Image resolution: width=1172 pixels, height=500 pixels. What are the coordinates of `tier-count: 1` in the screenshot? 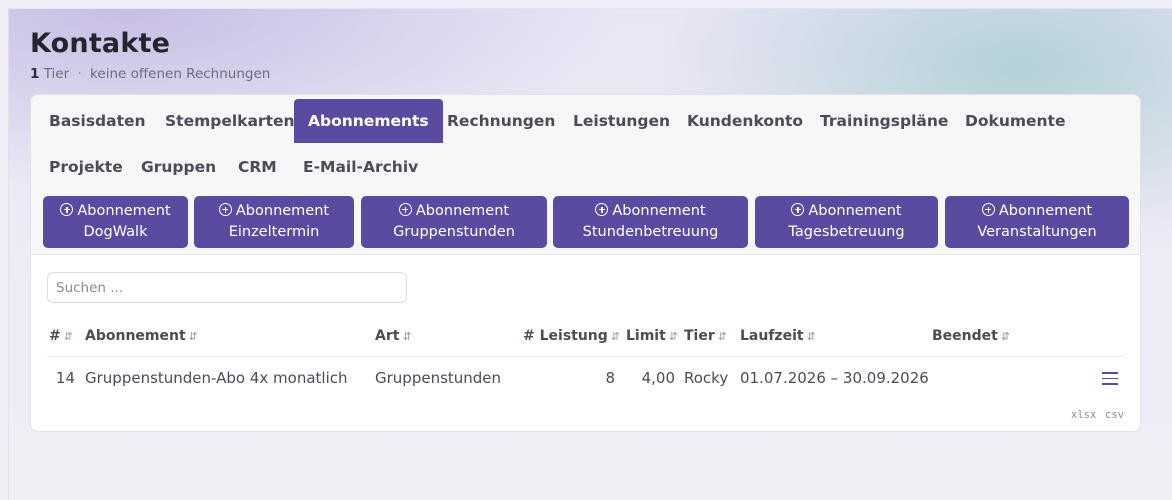 It's located at (35, 74).